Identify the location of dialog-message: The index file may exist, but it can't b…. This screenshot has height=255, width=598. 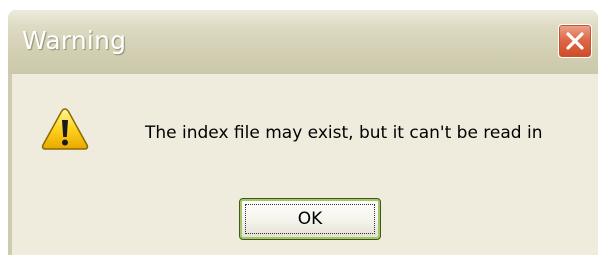
(344, 133).